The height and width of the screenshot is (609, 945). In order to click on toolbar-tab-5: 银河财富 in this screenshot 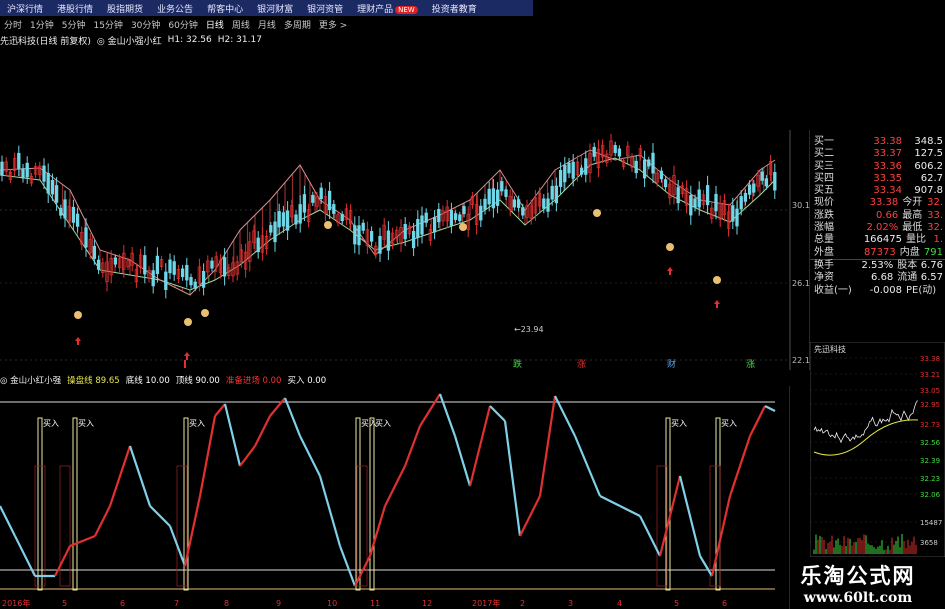, I will do `click(275, 8)`.